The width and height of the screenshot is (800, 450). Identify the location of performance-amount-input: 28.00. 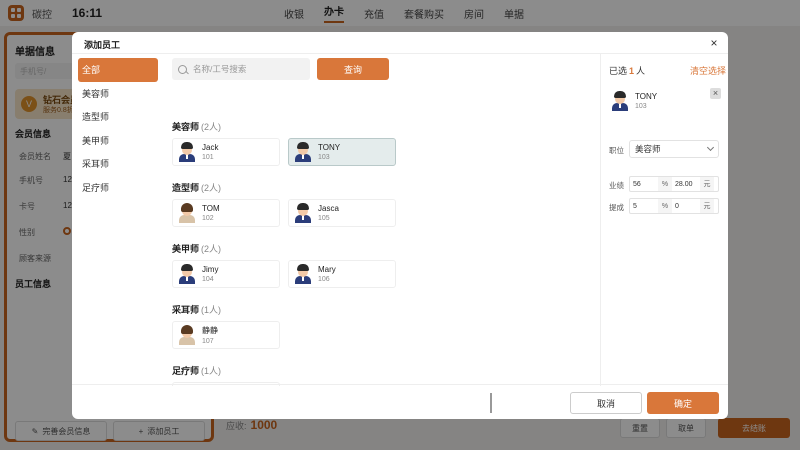
(686, 184).